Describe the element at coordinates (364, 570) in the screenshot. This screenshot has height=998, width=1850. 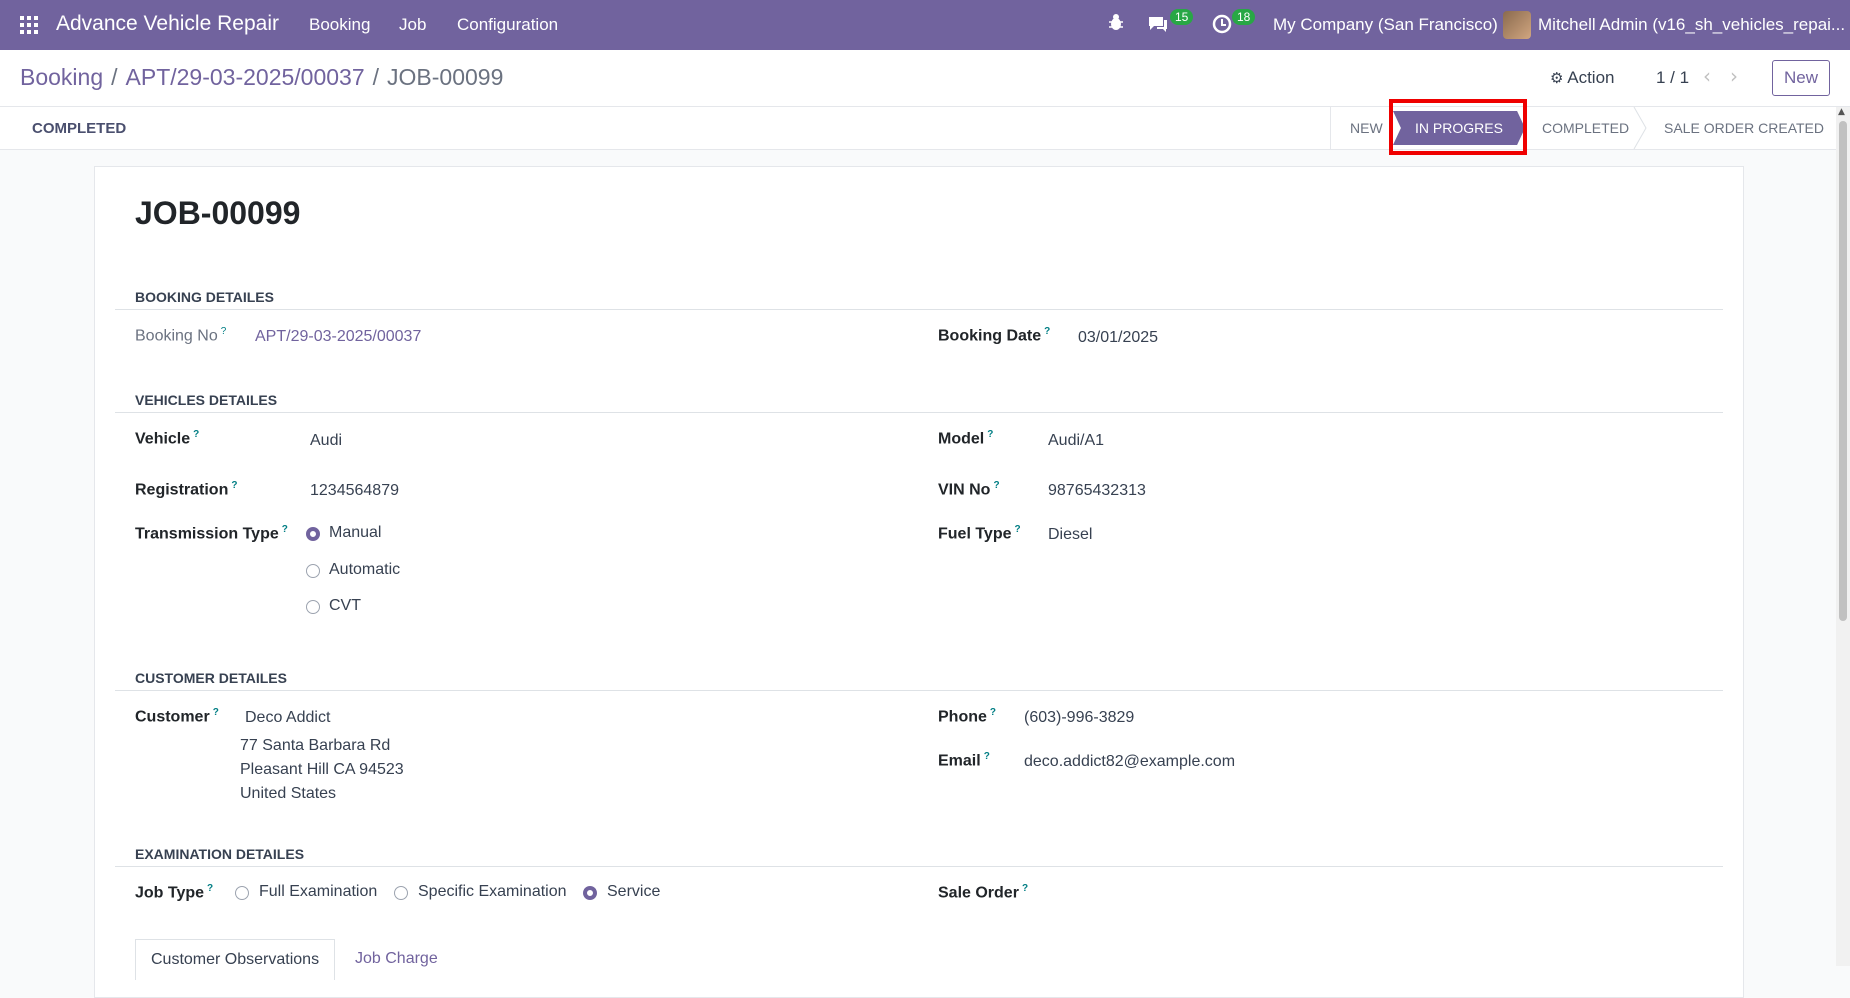
I see `transmission-automatic-label: Automatic` at that location.